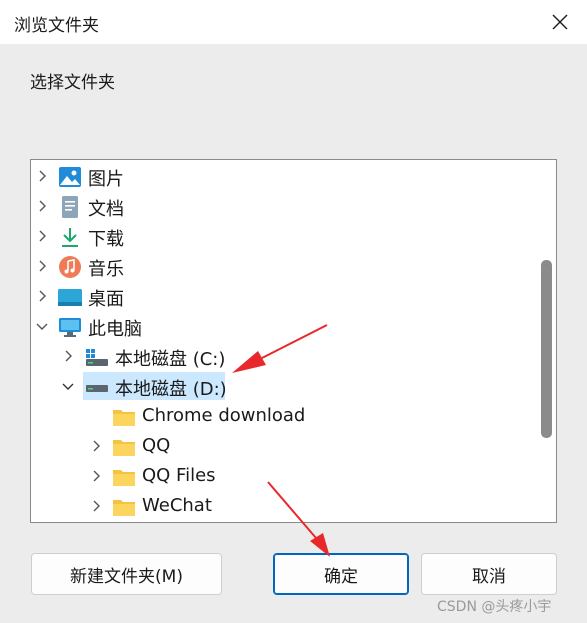 The image size is (587, 623). I want to click on tree-item-qq: QQ, so click(283, 446).